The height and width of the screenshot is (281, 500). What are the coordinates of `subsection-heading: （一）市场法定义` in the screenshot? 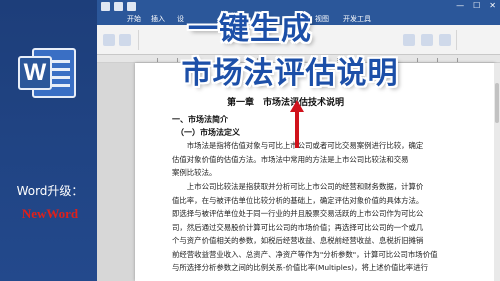 It's located at (208, 132).